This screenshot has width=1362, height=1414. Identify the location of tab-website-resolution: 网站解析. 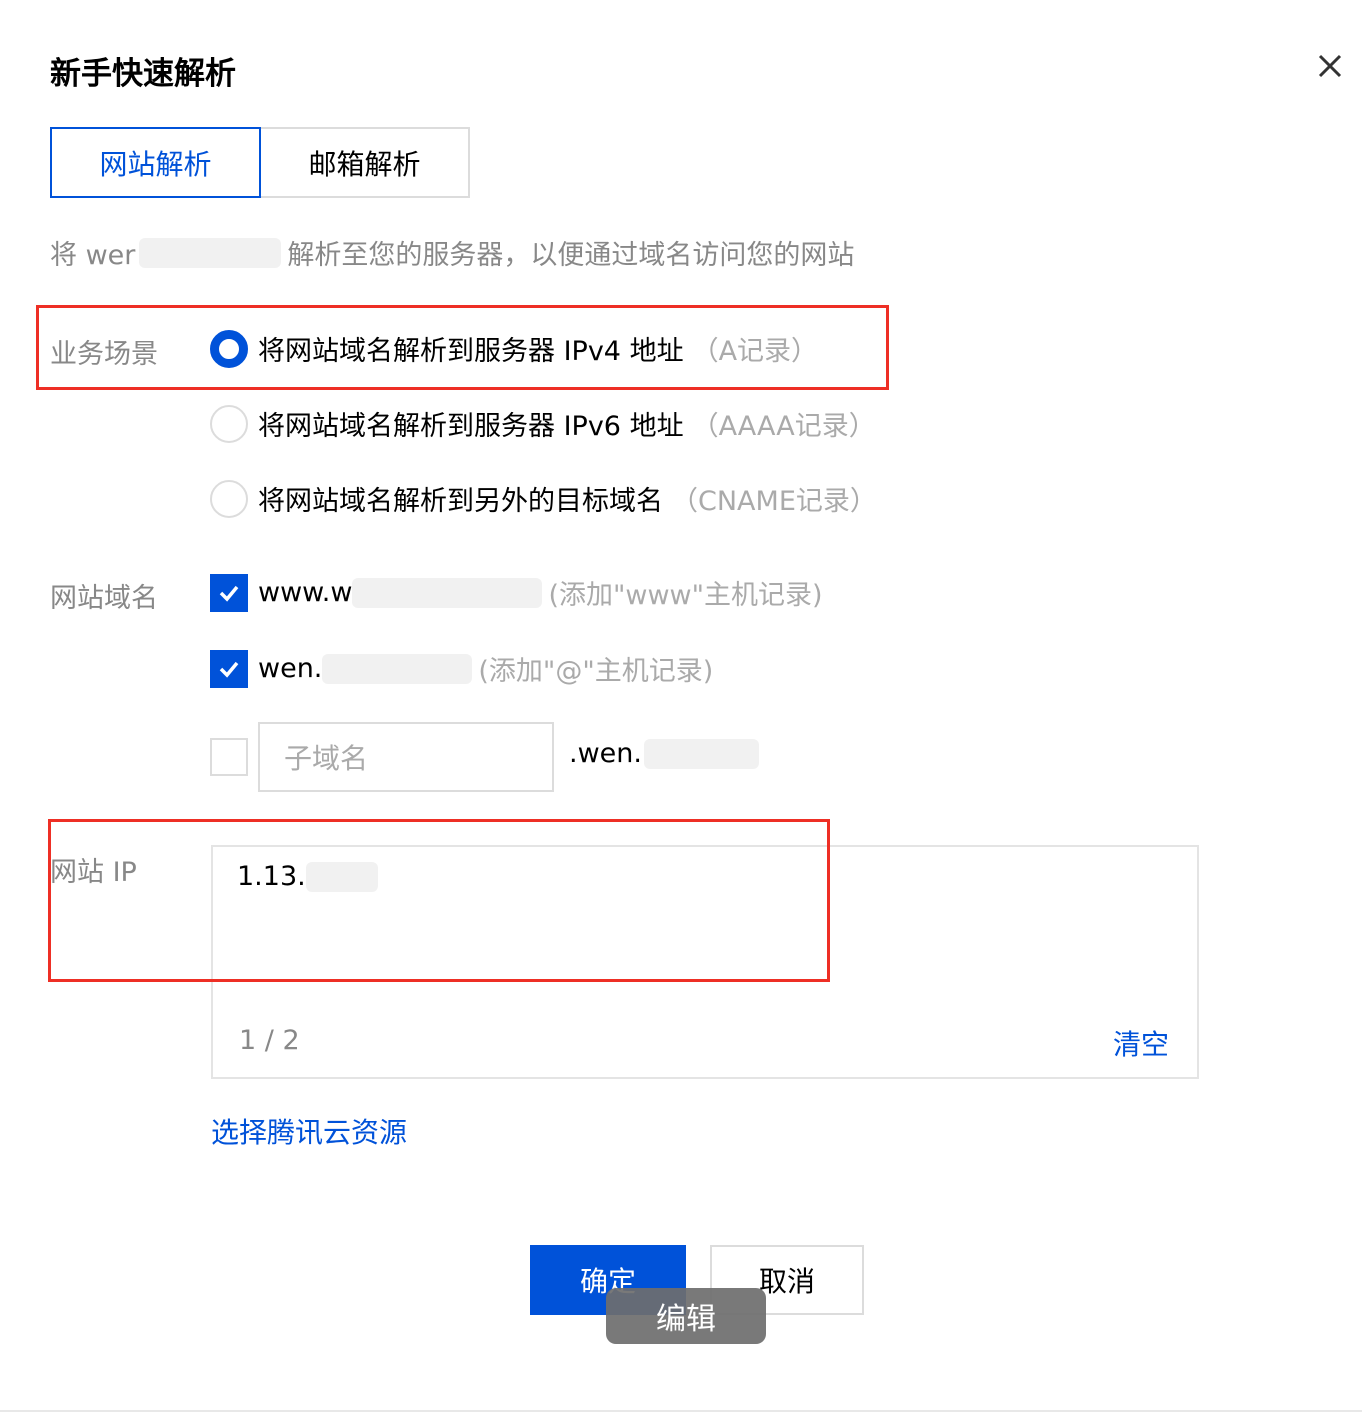
(155, 162).